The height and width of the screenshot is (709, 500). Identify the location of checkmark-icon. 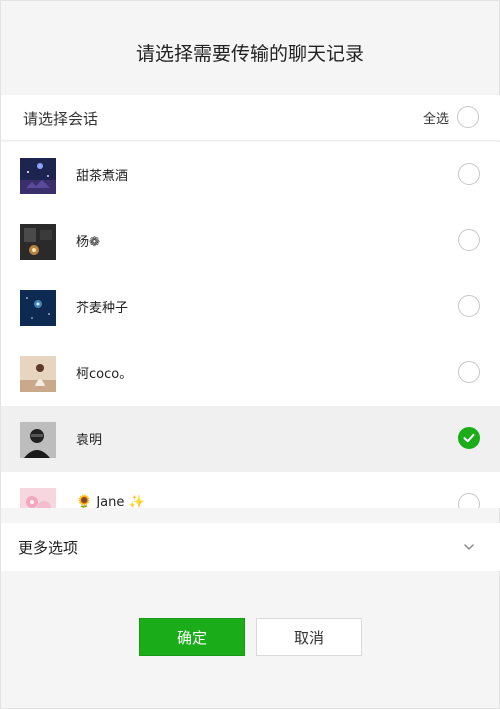
(469, 438).